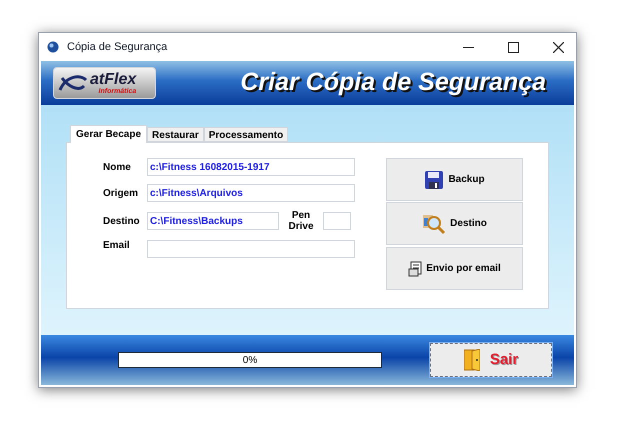 This screenshot has width=621, height=423. I want to click on input-field: c:\Fitness\Arquivos, so click(251, 193).